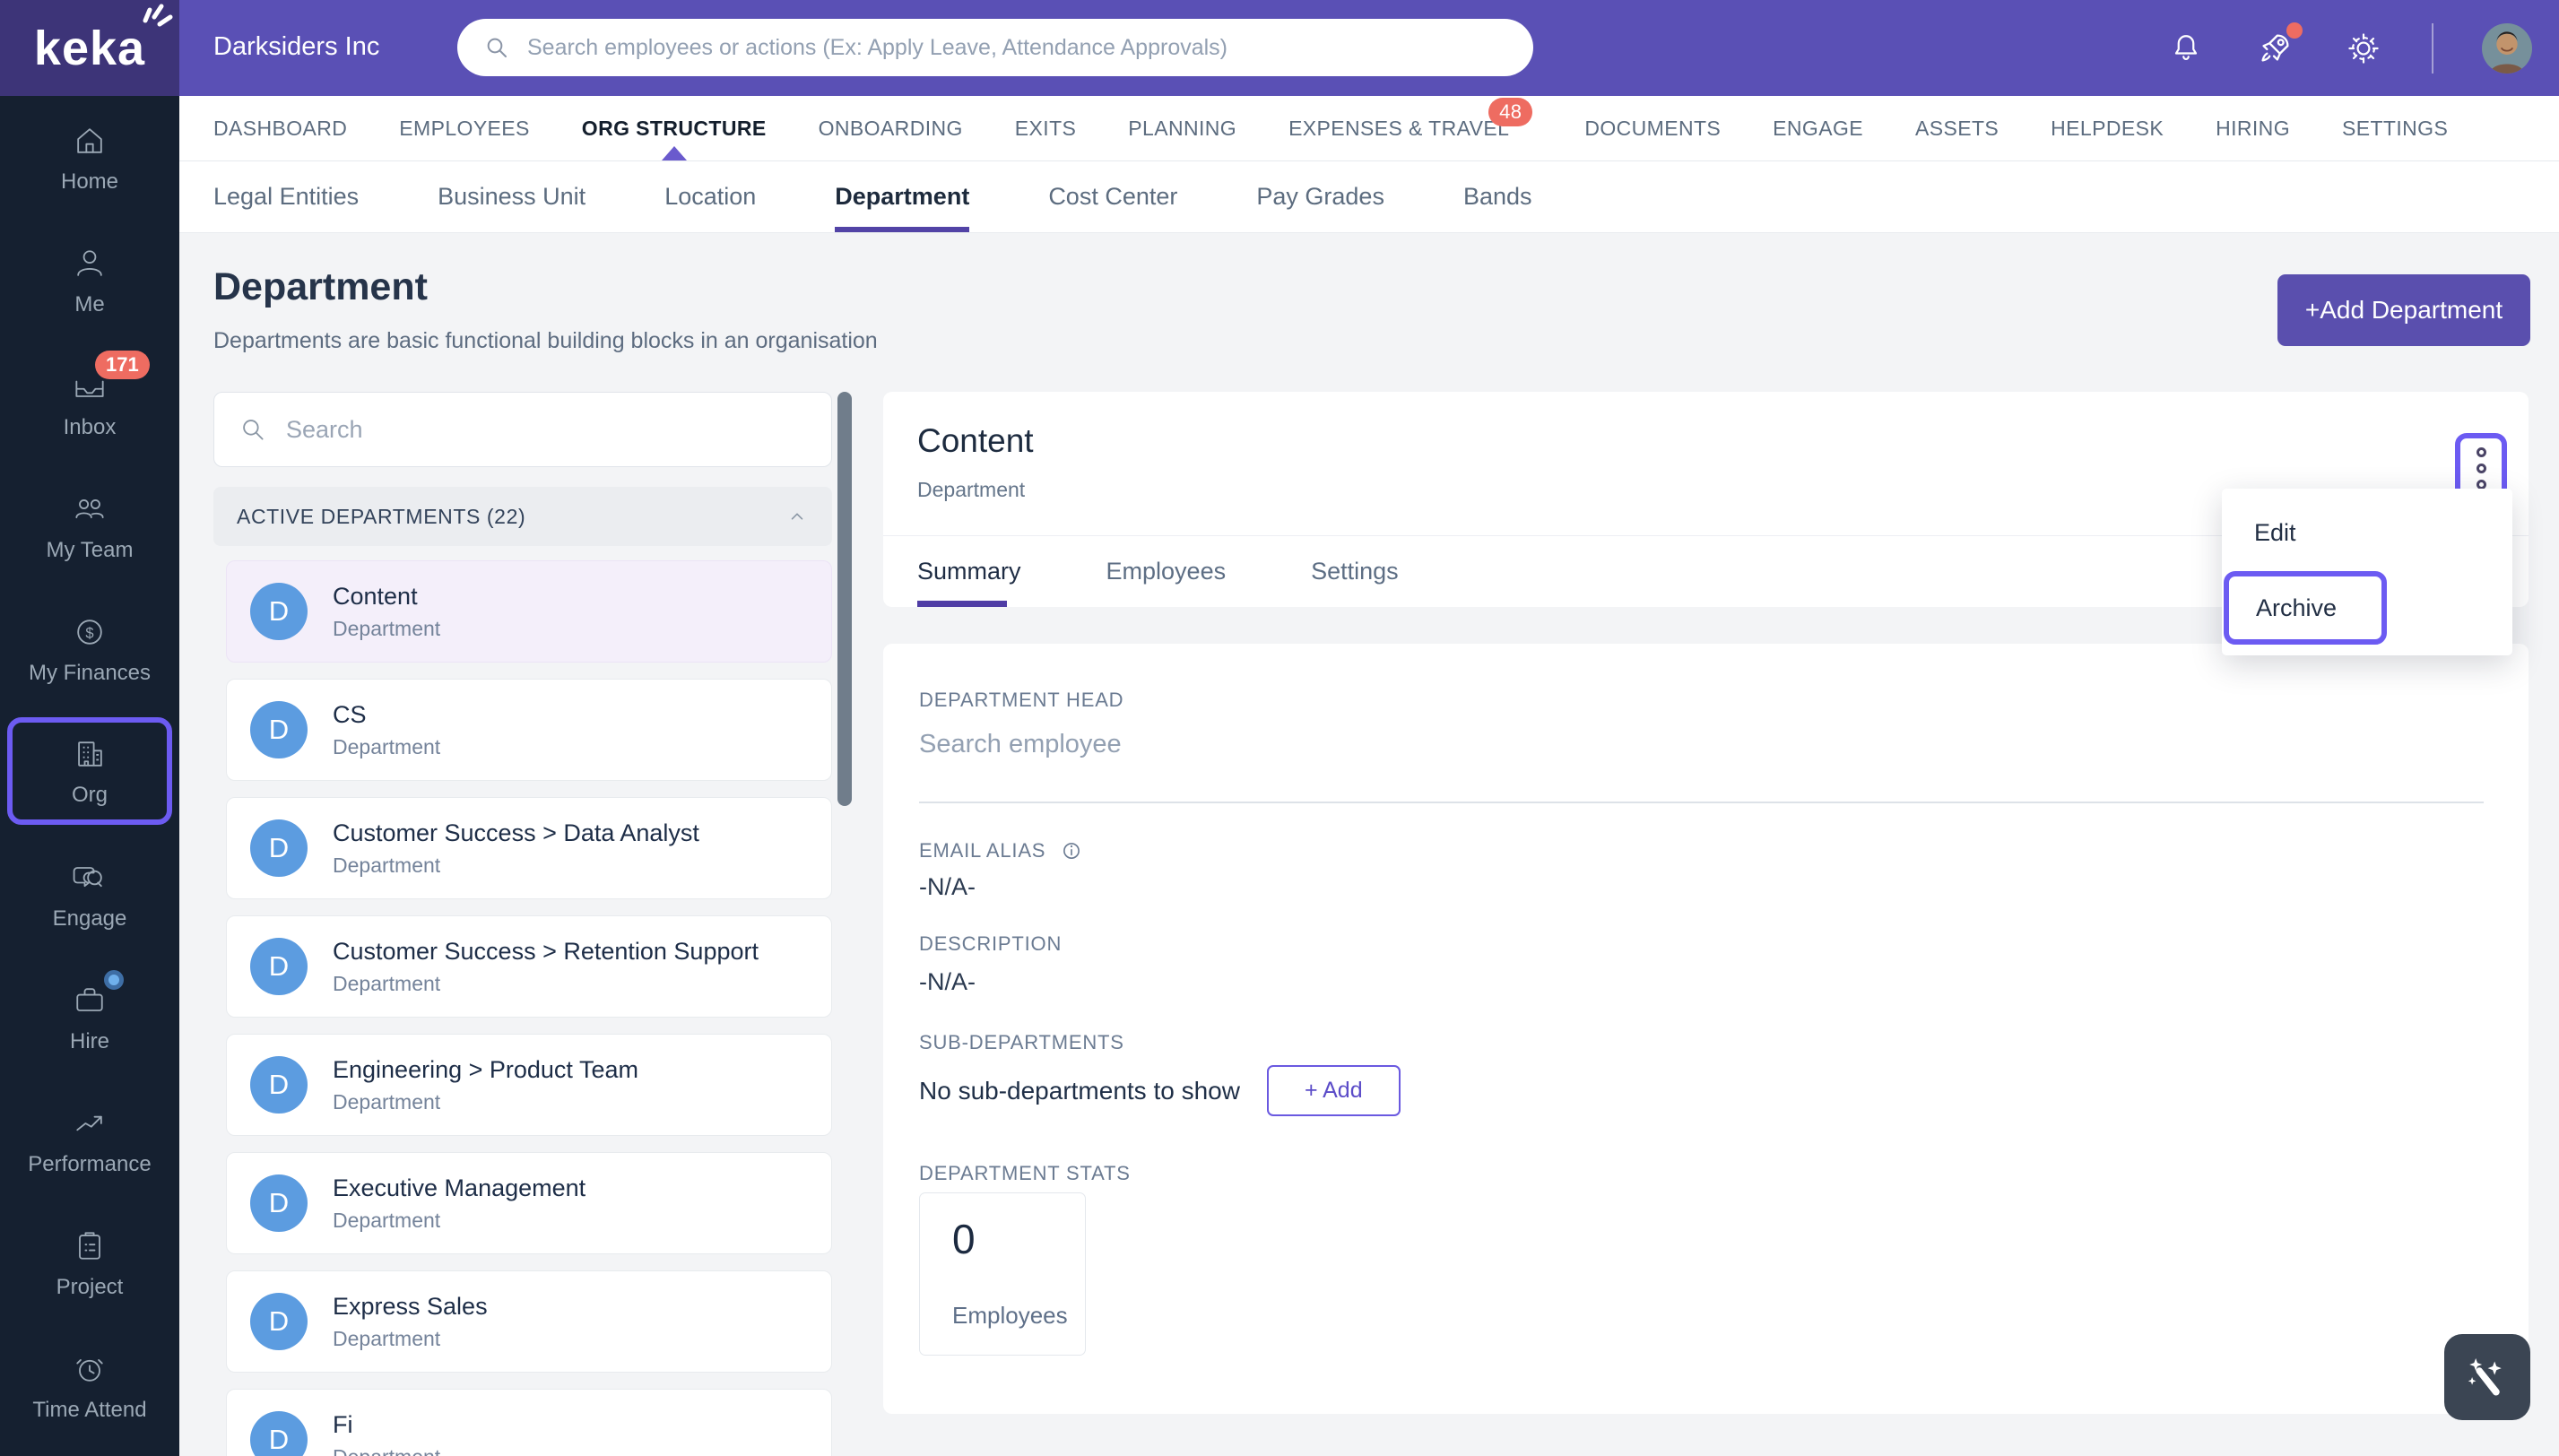 The image size is (2559, 1456). What do you see at coordinates (969, 571) in the screenshot?
I see `tab-summary: Summary` at bounding box center [969, 571].